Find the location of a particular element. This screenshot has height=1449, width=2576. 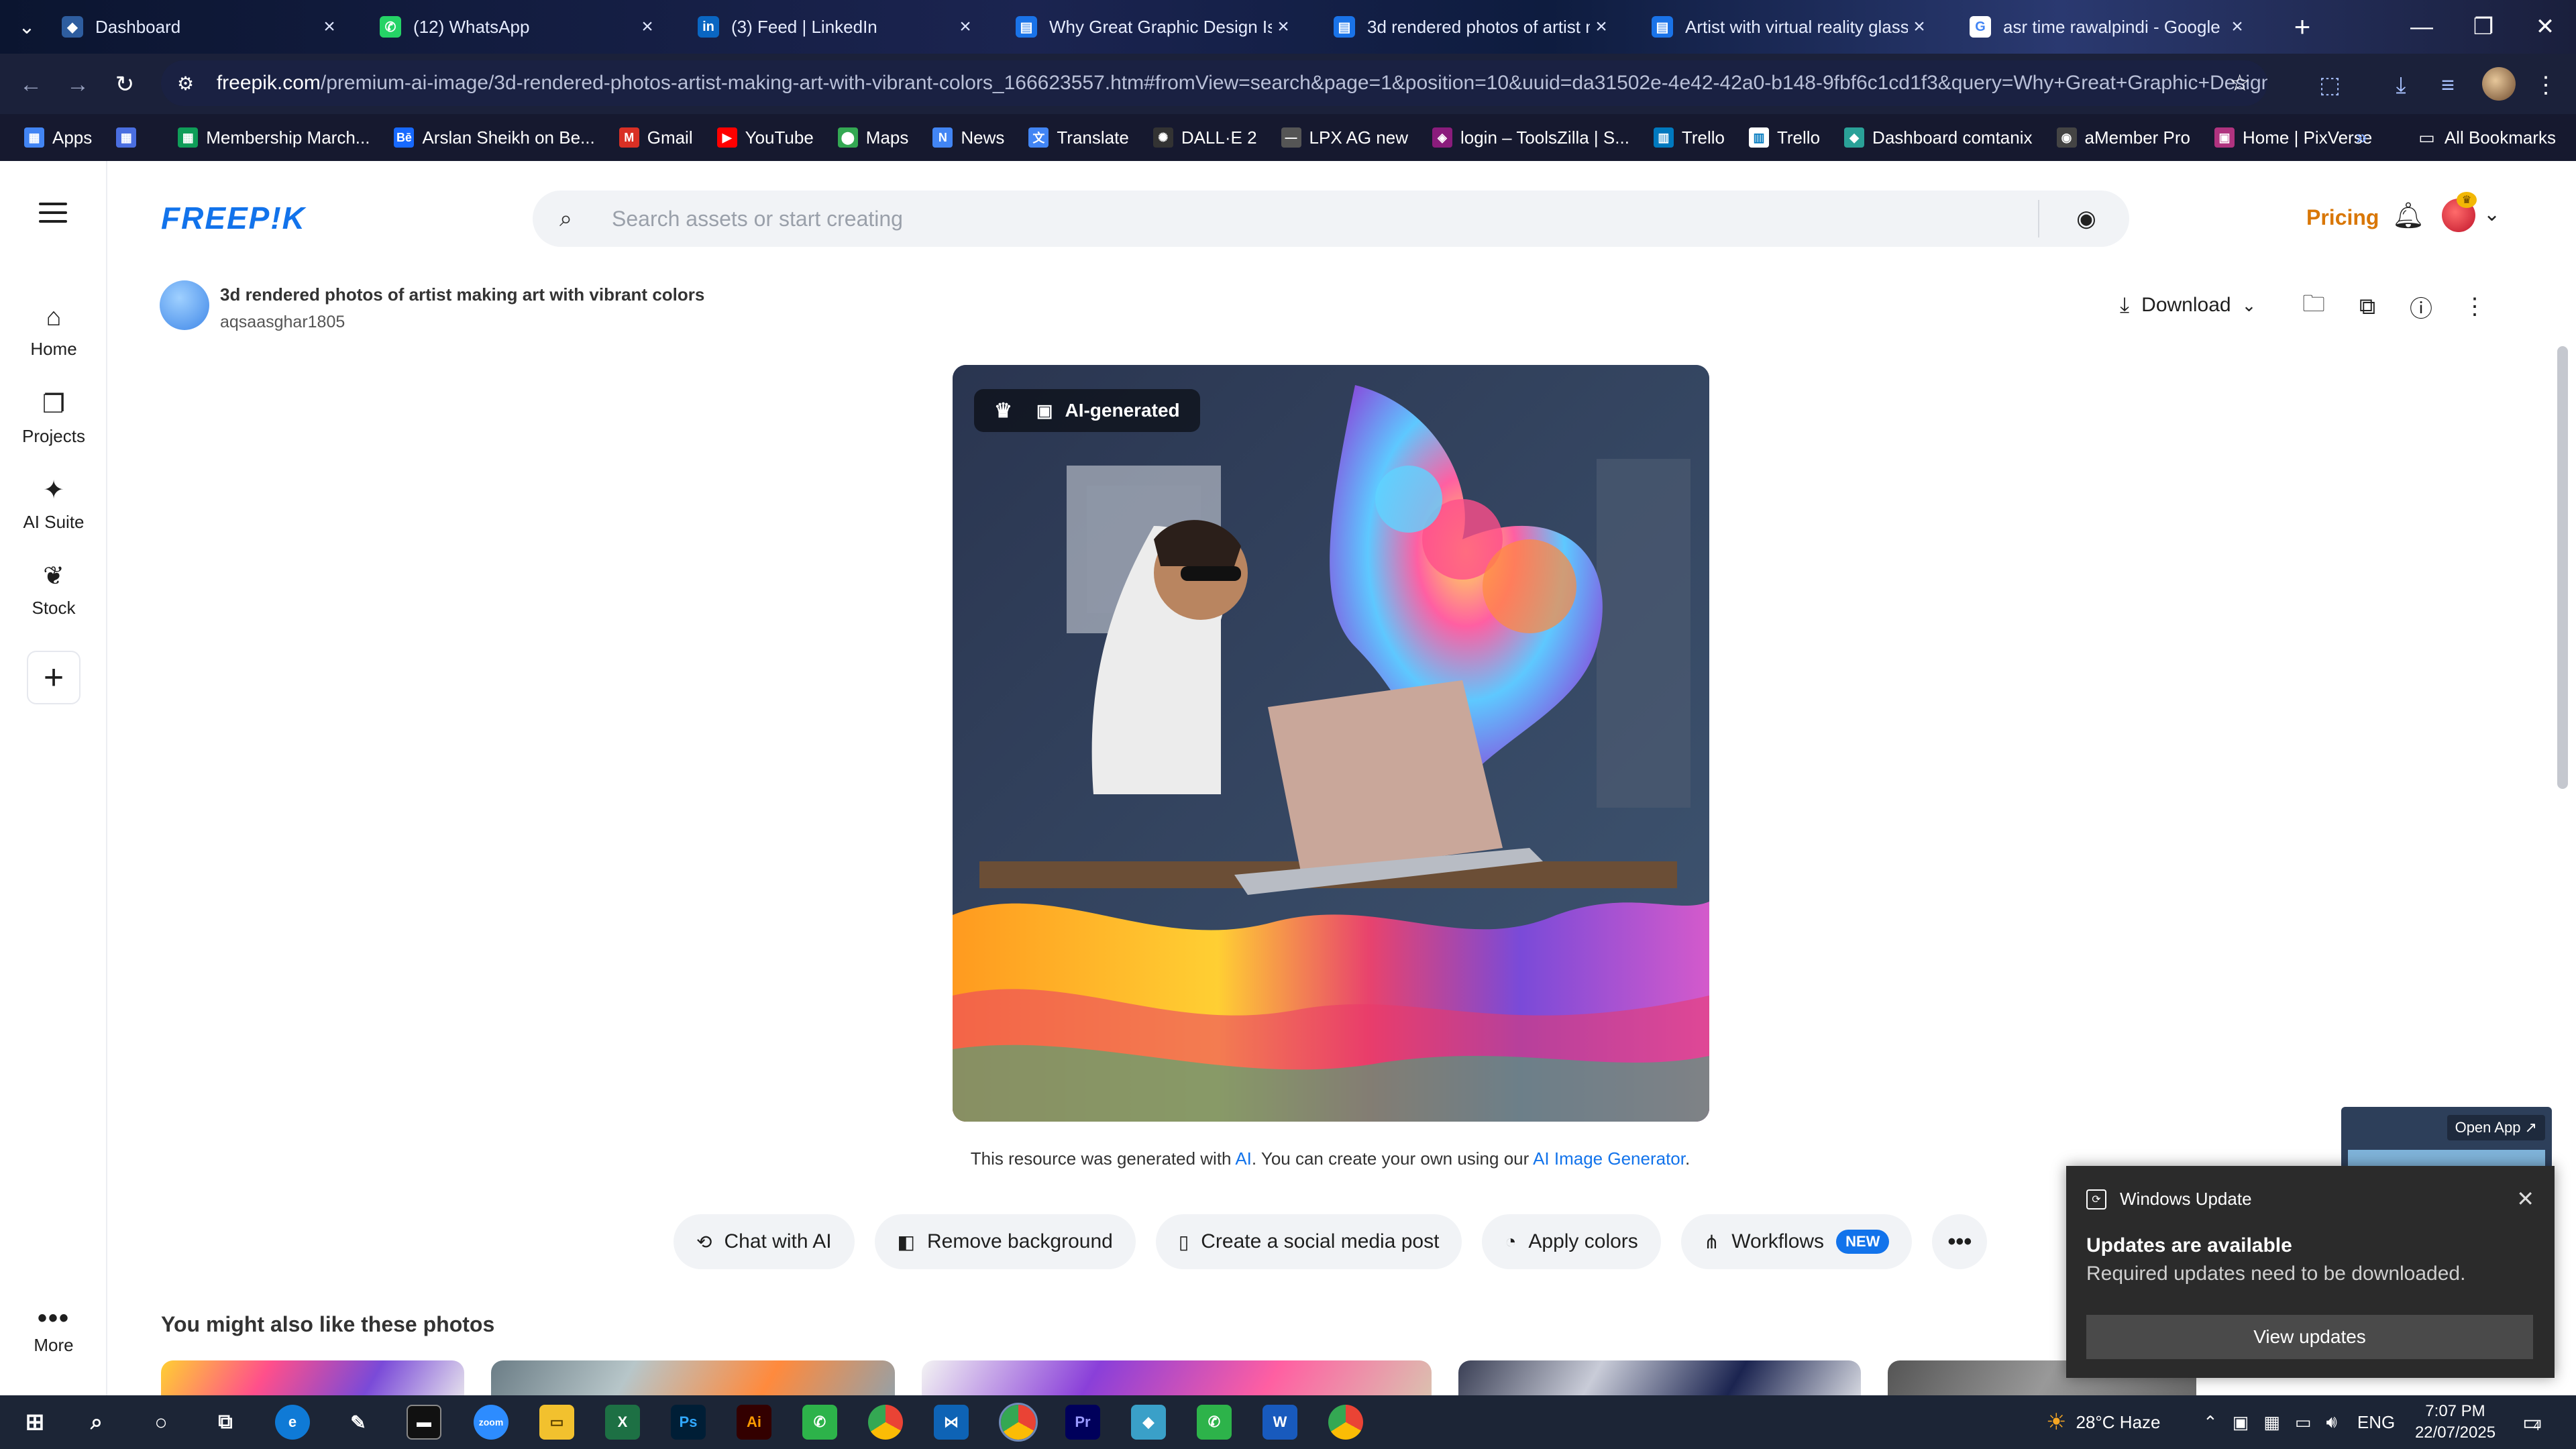

tab-search-icon: ⌄ is located at coordinates (26, 26).